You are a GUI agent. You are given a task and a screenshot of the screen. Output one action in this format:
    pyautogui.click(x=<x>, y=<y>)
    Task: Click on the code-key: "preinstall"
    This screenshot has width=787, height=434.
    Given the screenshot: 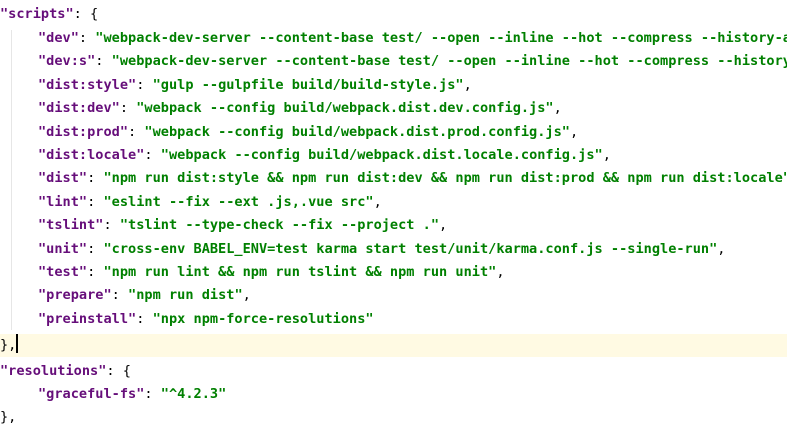 What is the action you would take?
    pyautogui.click(x=87, y=318)
    